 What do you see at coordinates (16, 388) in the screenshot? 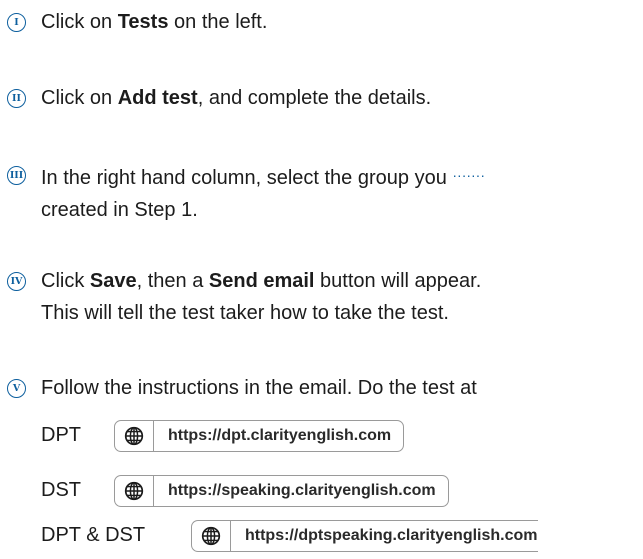
I see `step-number-badge: V` at bounding box center [16, 388].